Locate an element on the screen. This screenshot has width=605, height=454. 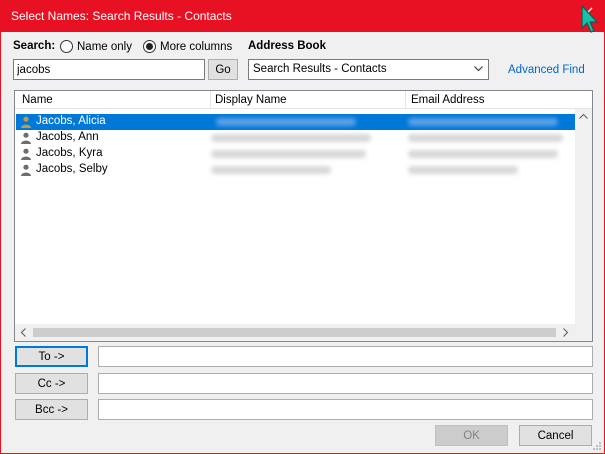
radio-name-only-label: Name only is located at coordinates (104, 46).